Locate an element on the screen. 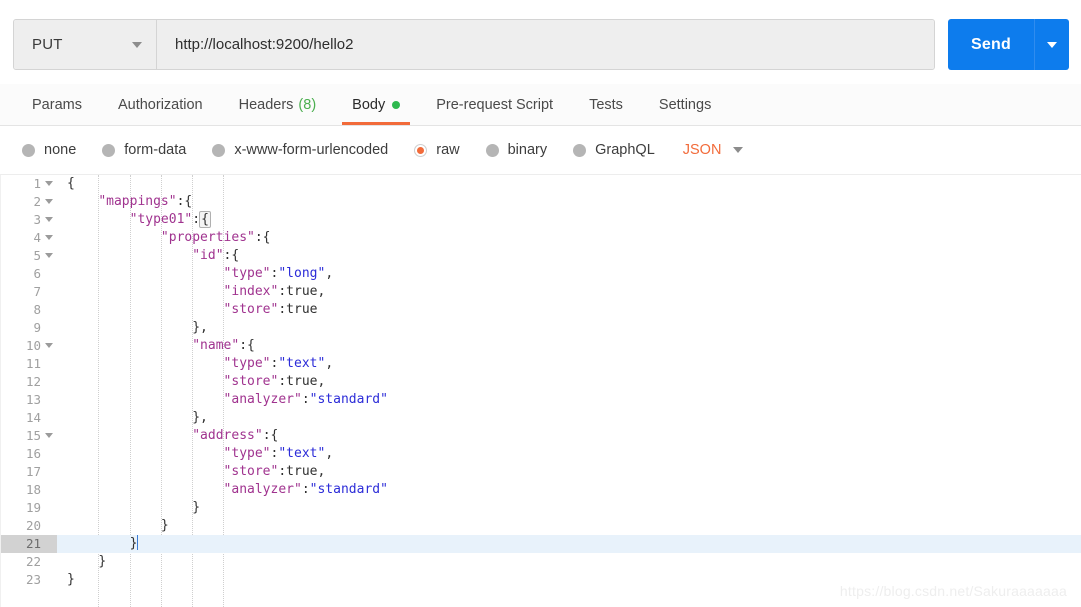  line-number-gutter: 23 is located at coordinates (29, 580).